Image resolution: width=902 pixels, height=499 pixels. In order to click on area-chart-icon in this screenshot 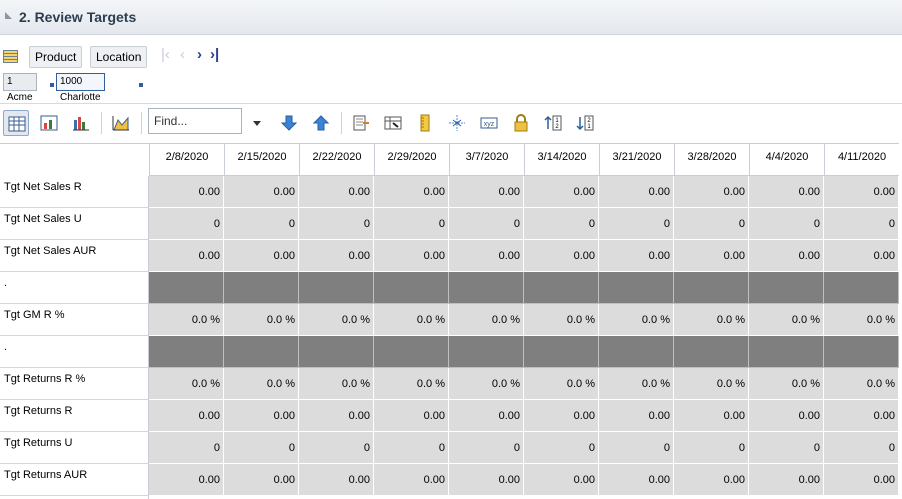, I will do `click(121, 123)`.